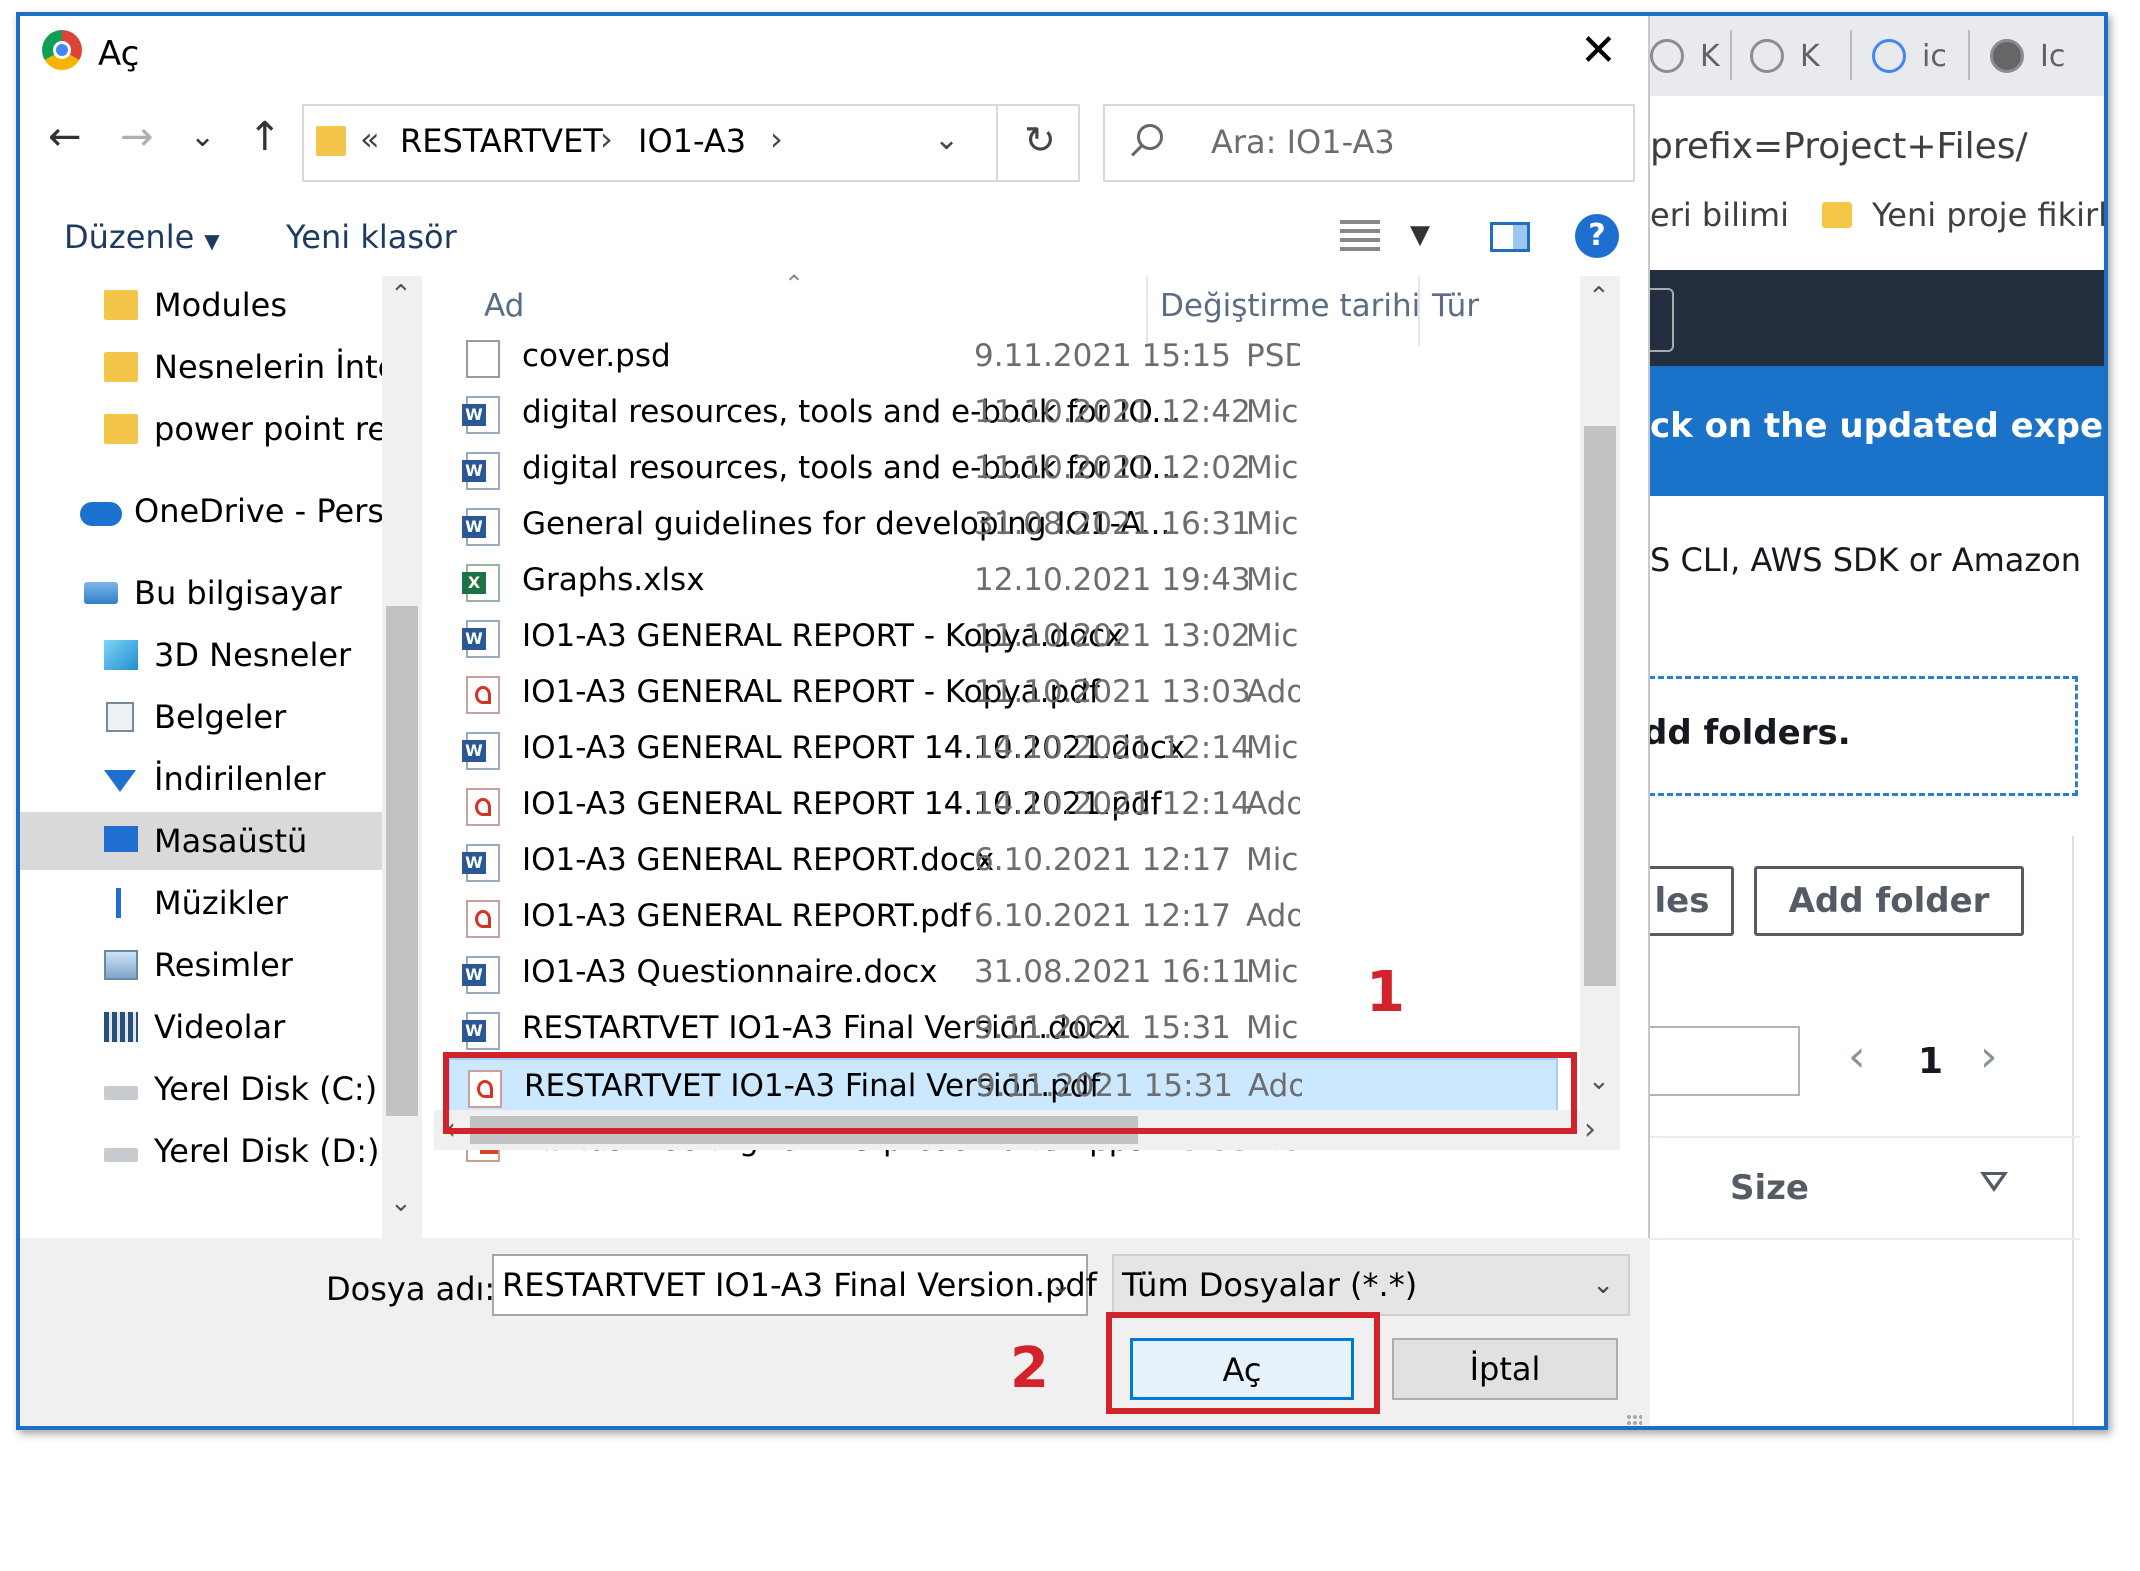  What do you see at coordinates (1598, 51) in the screenshot?
I see `close-icon: ✕` at bounding box center [1598, 51].